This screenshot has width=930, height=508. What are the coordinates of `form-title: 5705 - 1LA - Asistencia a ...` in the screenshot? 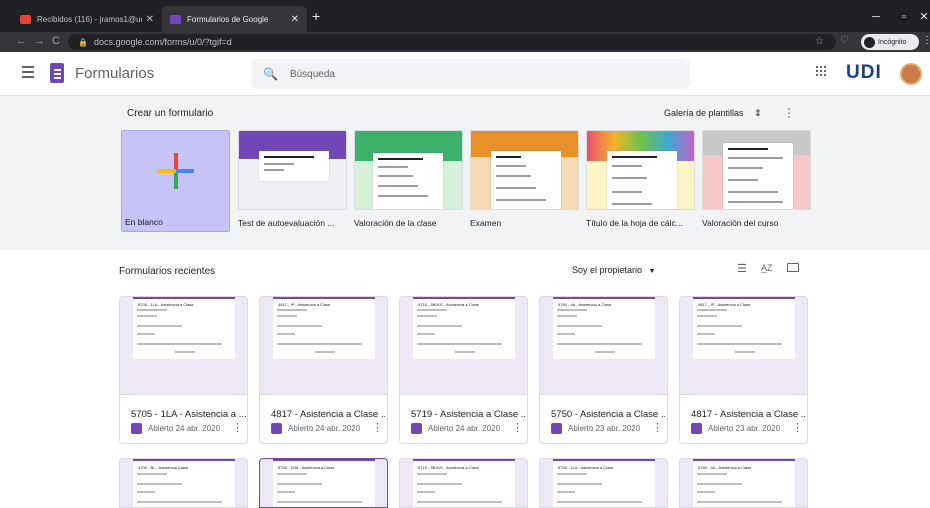 It's located at (189, 414).